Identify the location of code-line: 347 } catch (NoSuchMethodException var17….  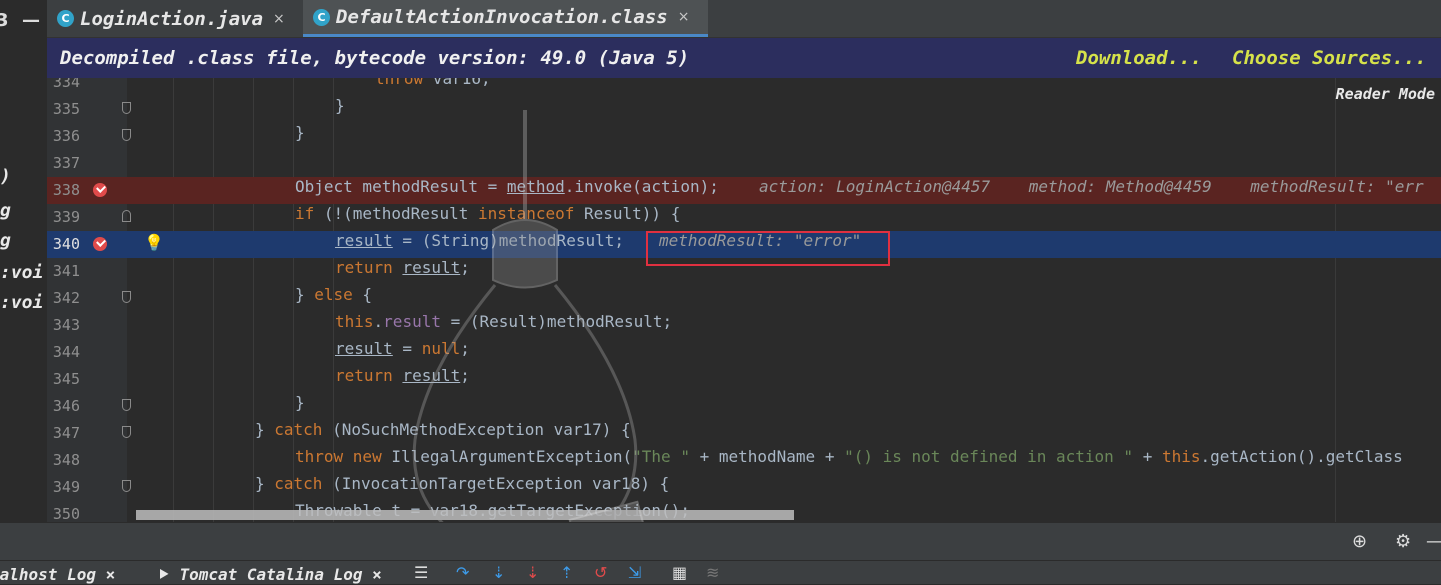
(744, 433).